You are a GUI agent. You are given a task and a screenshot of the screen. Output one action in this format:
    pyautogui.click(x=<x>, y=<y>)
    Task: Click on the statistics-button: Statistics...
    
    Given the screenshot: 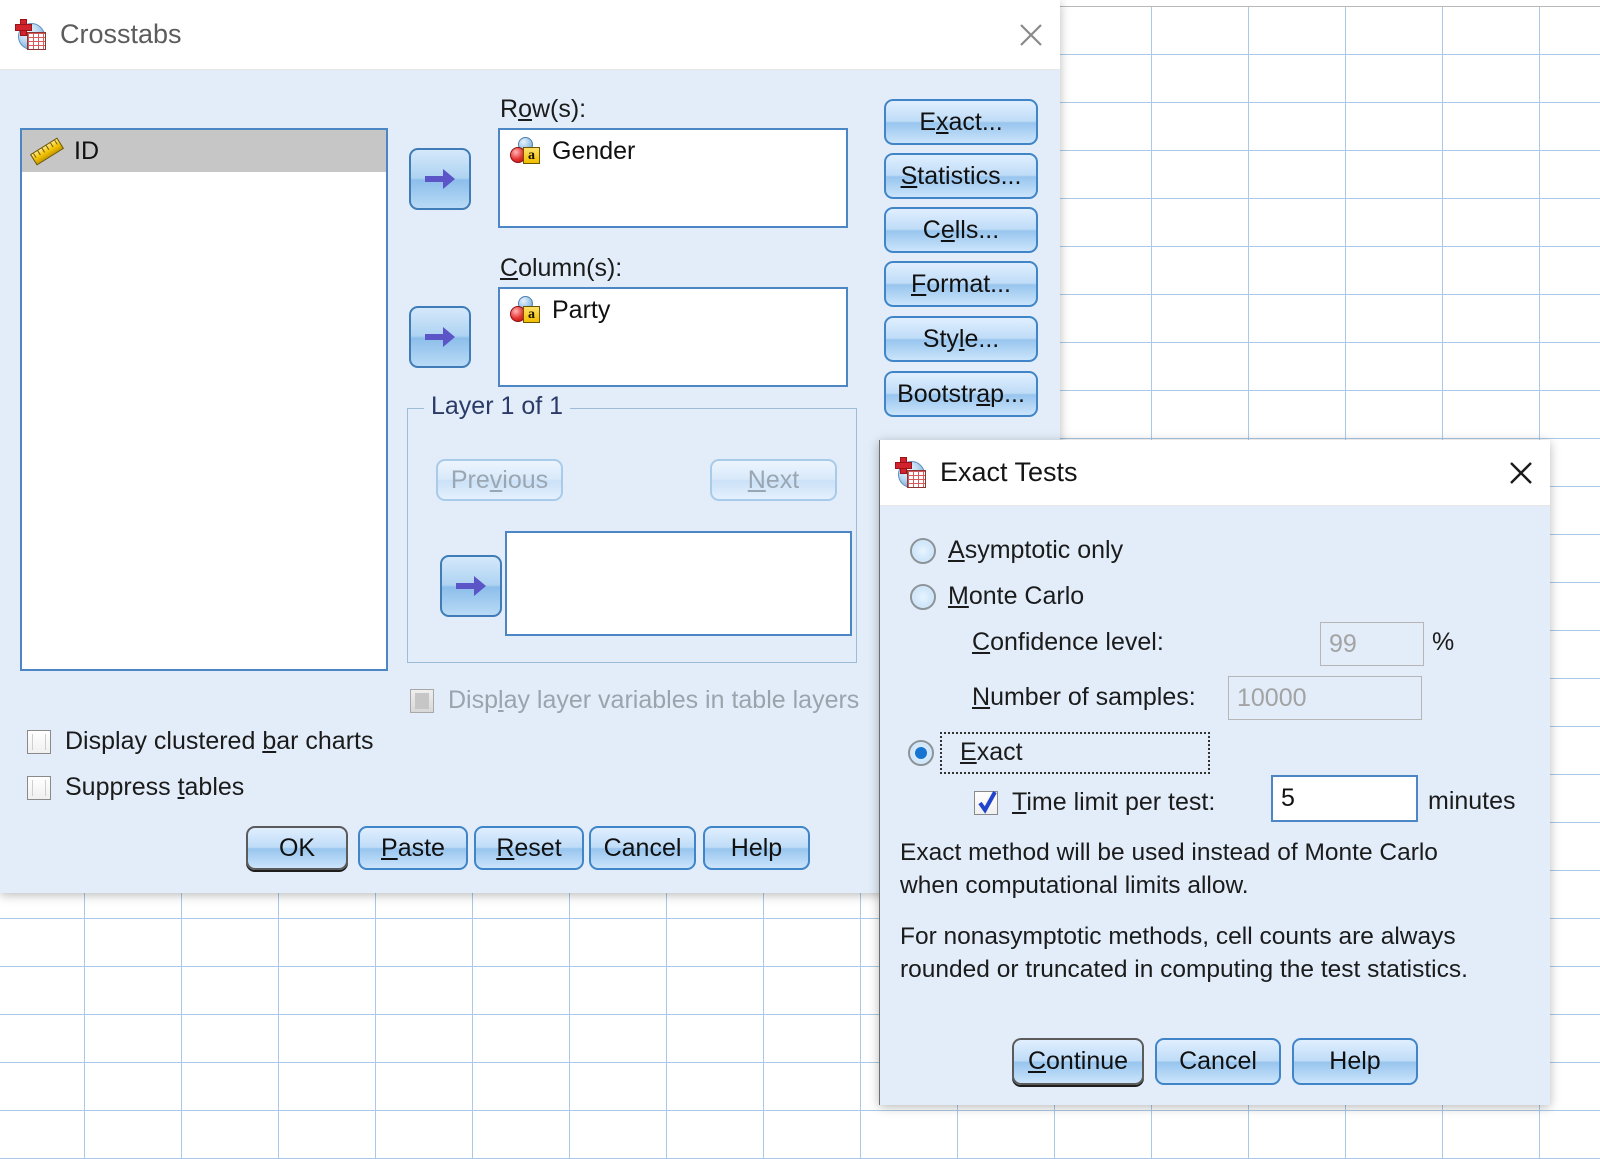 What is the action you would take?
    pyautogui.click(x=961, y=176)
    